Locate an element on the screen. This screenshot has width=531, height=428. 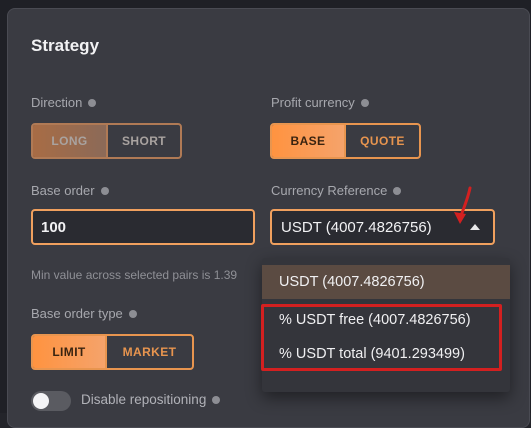
base-order-type-label-group: Base order type is located at coordinates (84, 313).